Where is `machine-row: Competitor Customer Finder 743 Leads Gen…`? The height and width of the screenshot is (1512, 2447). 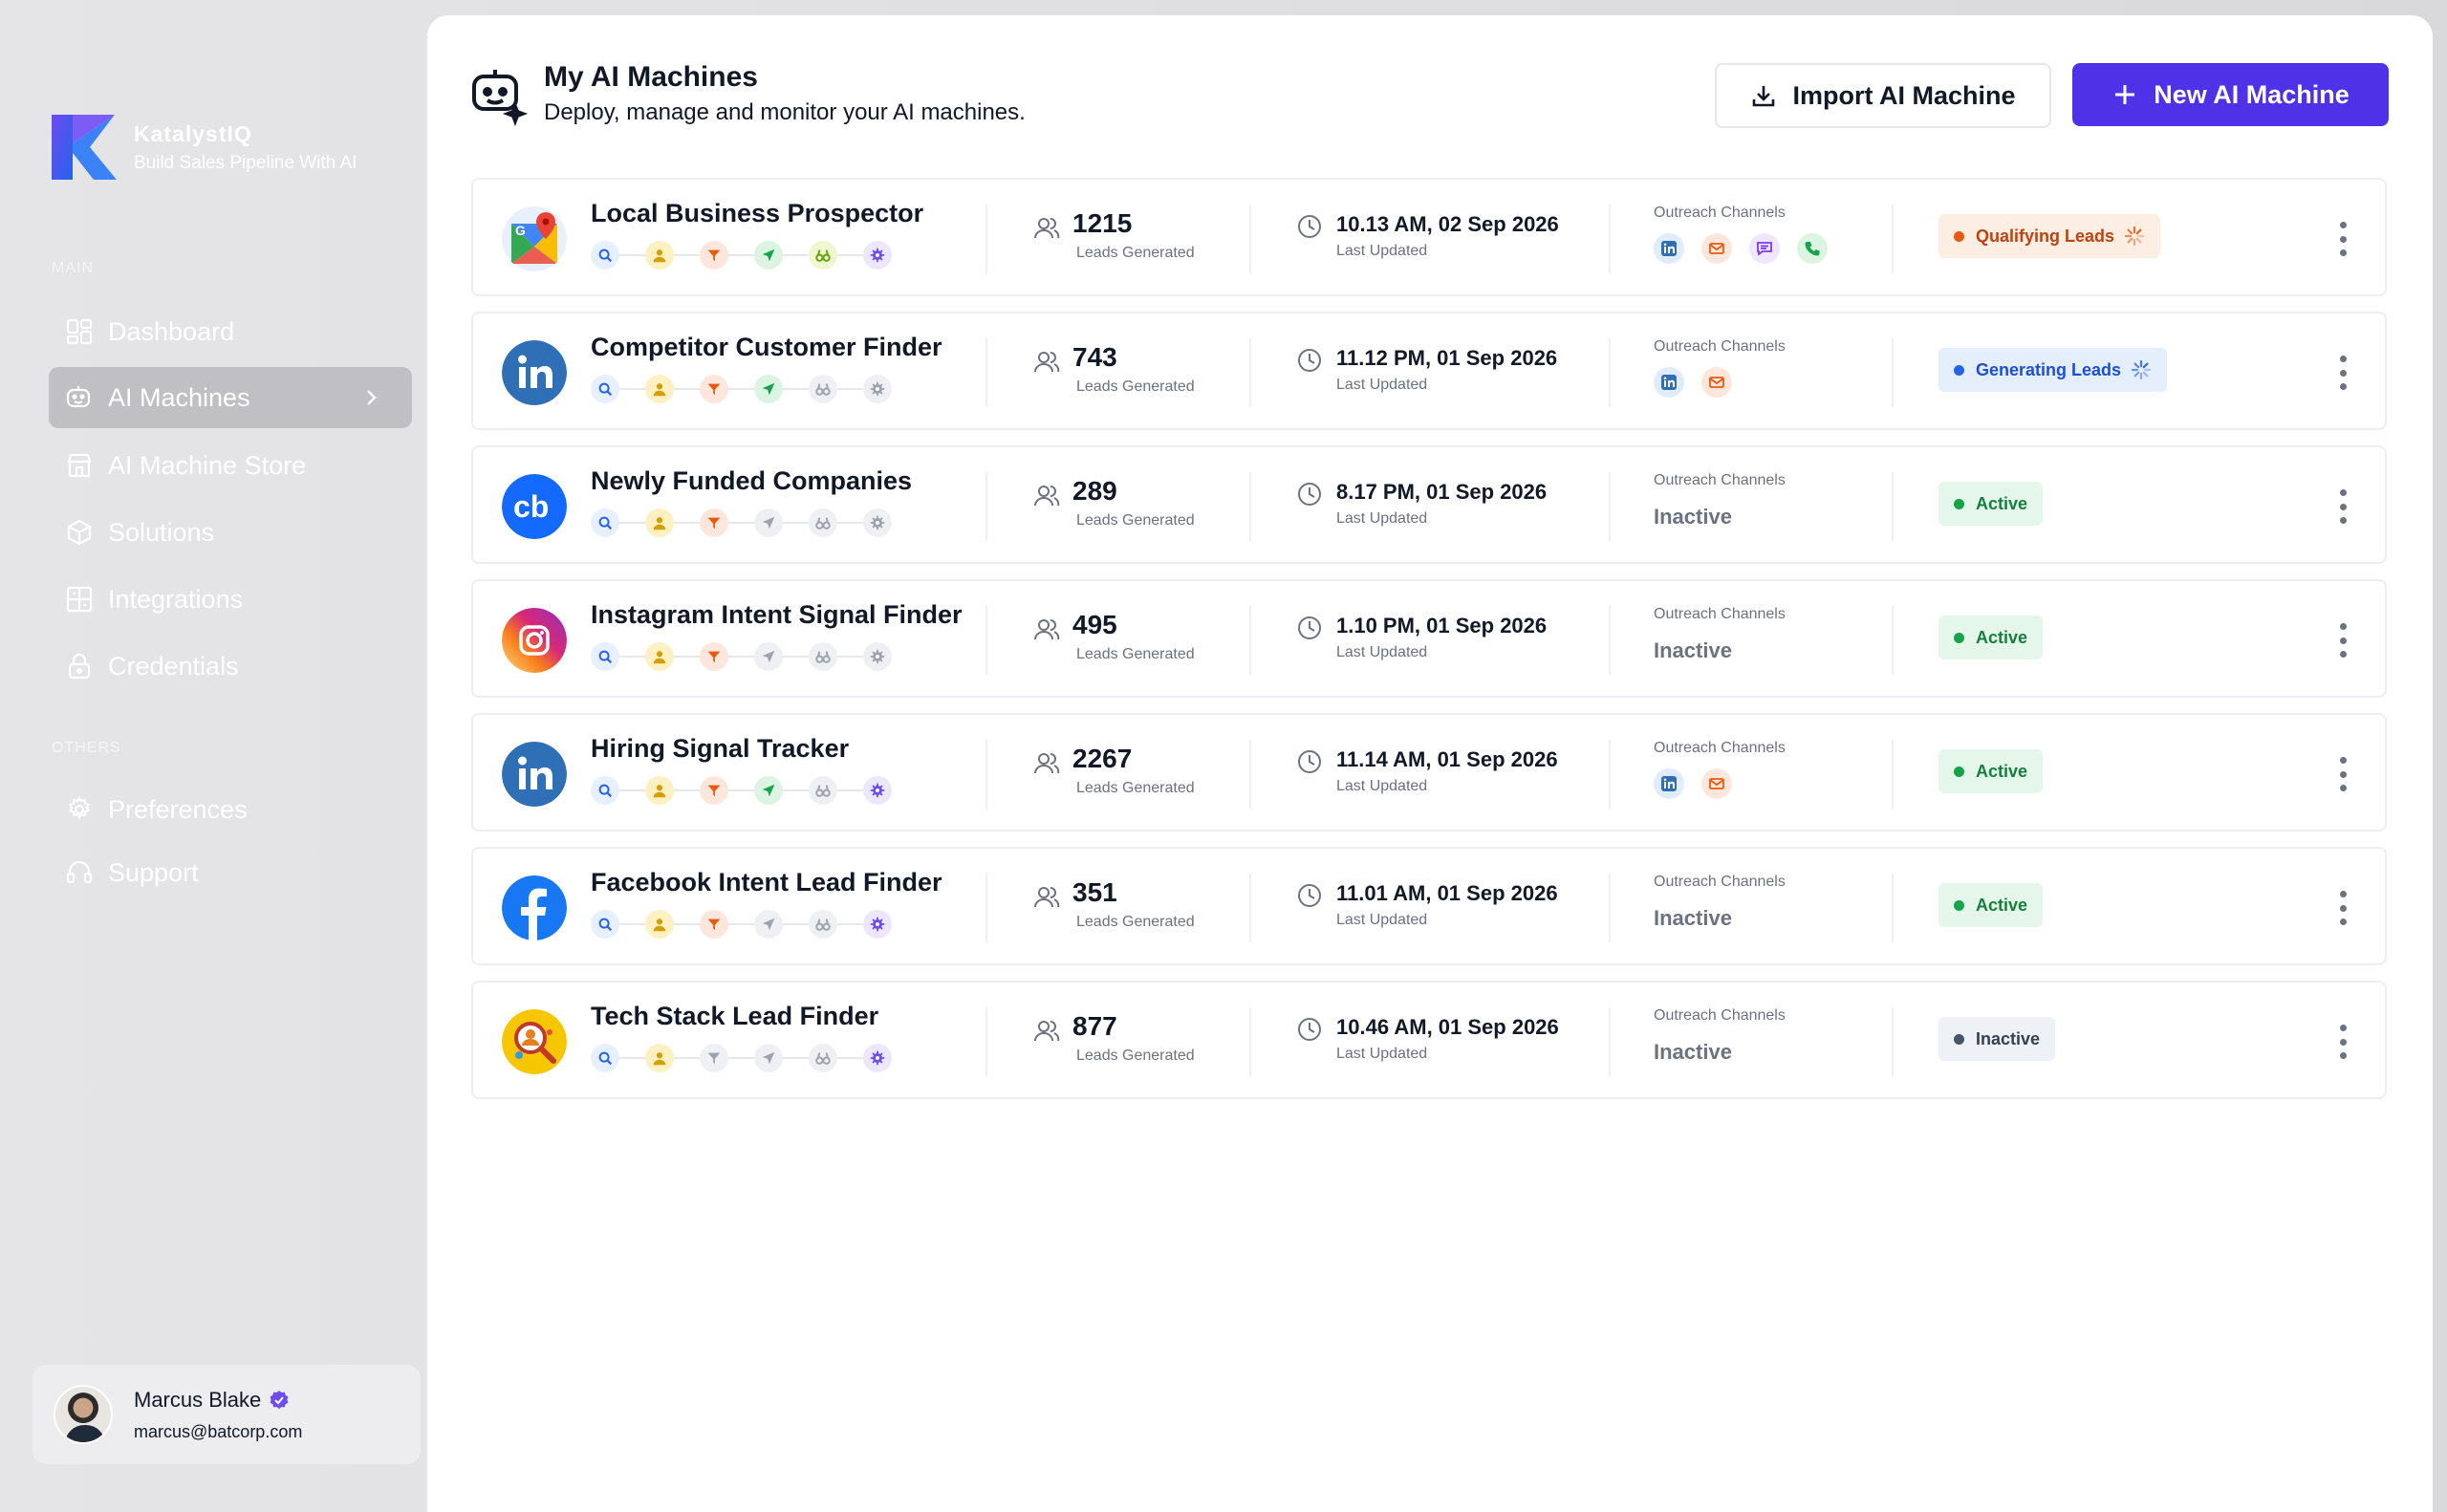 machine-row: Competitor Customer Finder 743 Leads Gen… is located at coordinates (1429, 371).